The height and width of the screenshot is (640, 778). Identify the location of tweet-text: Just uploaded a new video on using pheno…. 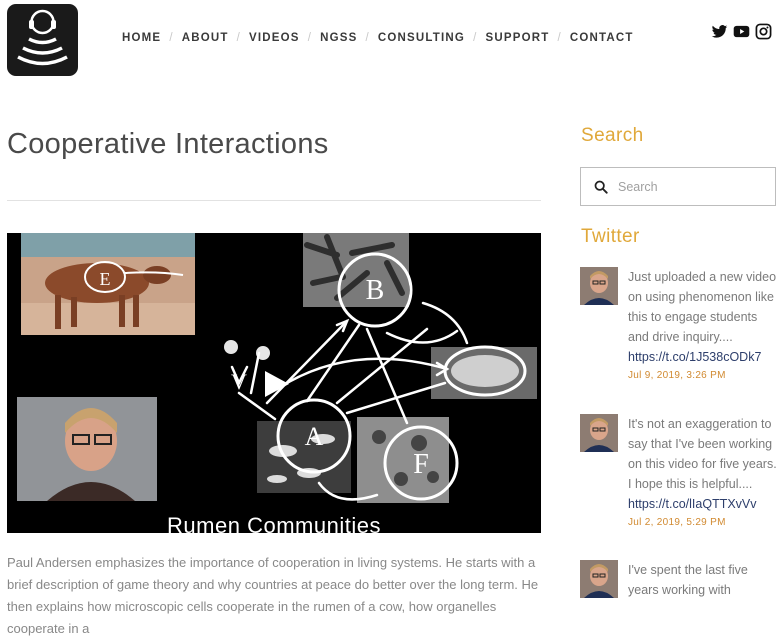
(702, 307).